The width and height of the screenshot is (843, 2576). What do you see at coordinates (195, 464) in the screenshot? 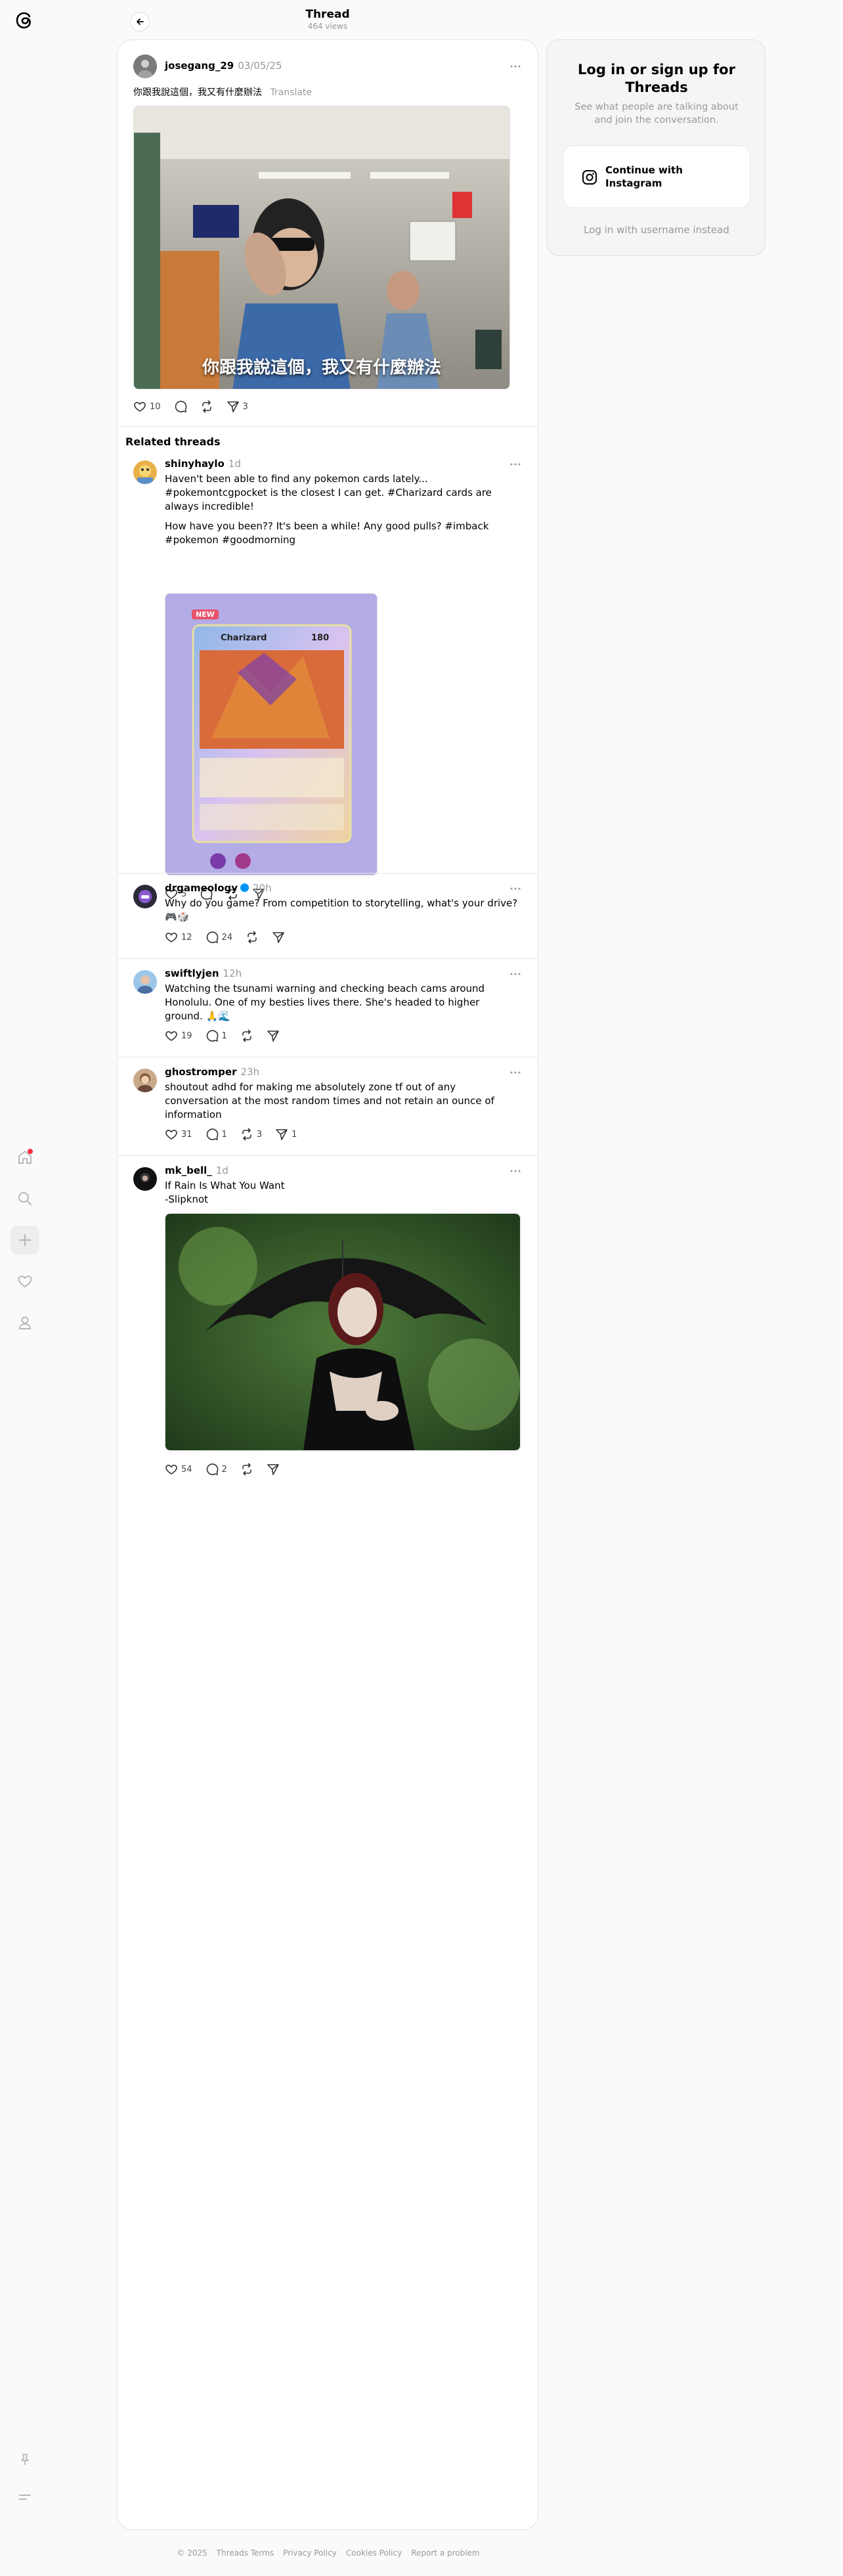
I see `username: shinyhaylo` at bounding box center [195, 464].